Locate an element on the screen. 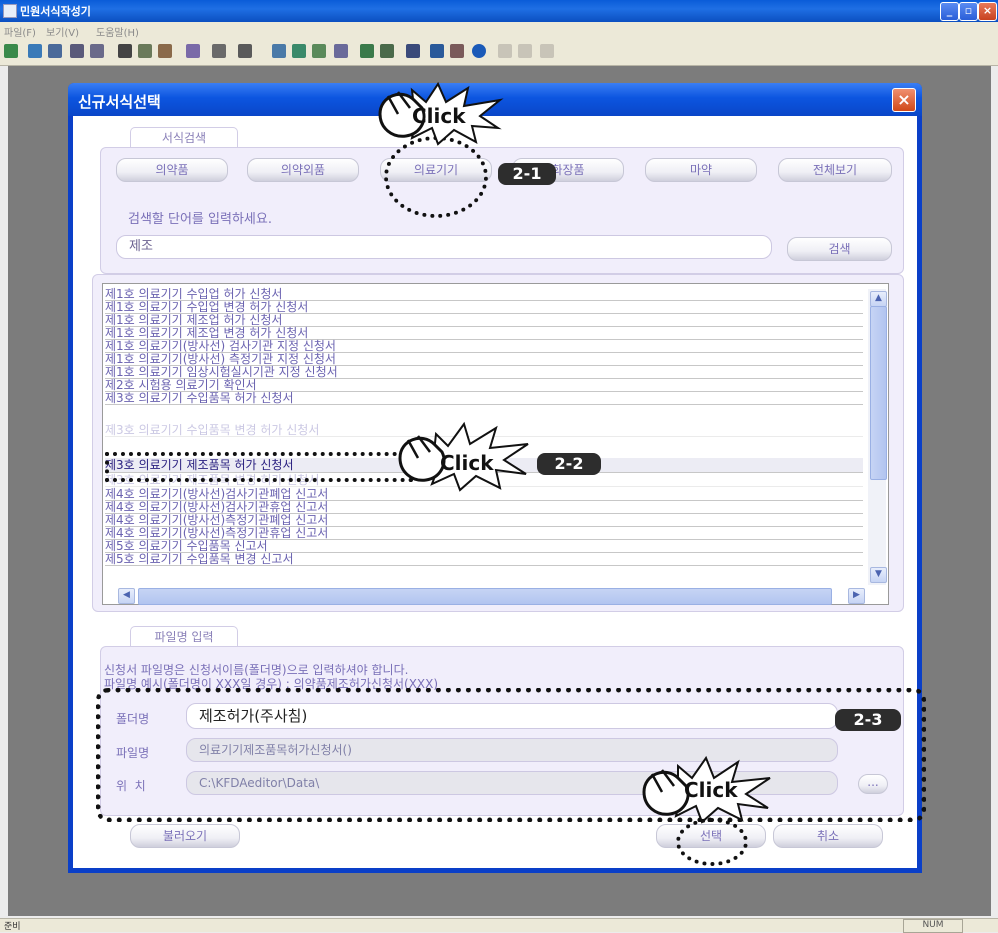  restore-icon: ▫ is located at coordinates (968, 11).